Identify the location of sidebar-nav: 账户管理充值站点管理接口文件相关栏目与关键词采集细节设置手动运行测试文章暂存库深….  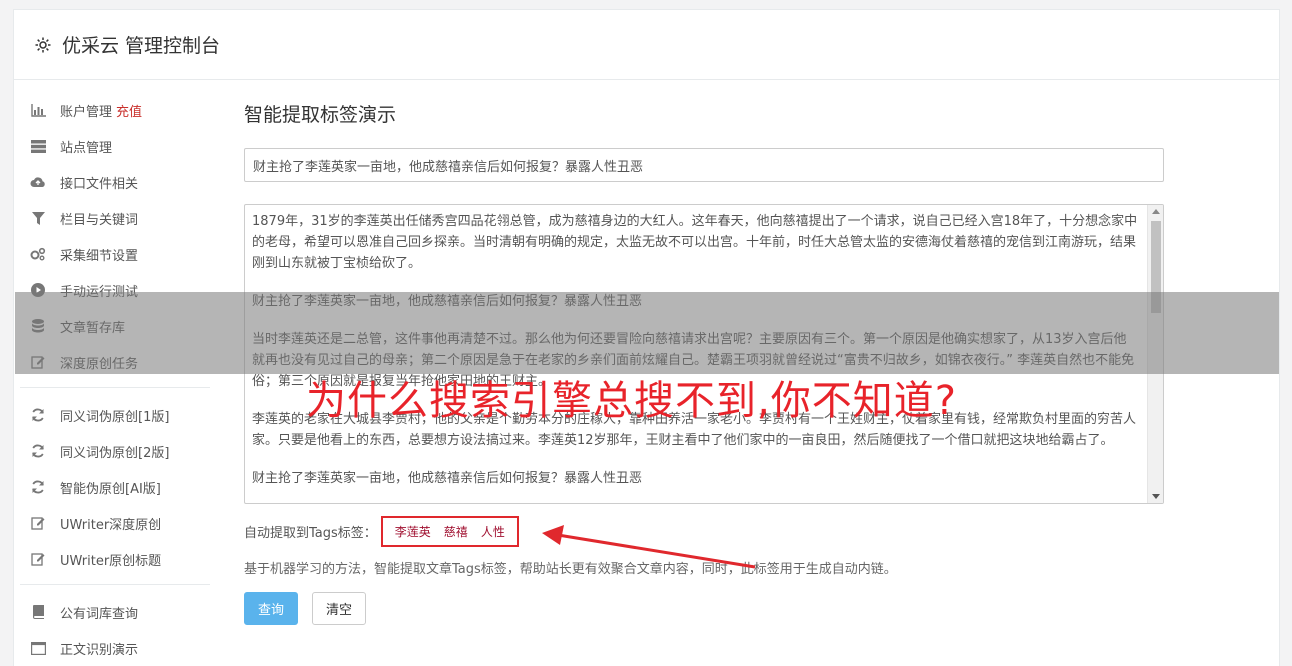
(115, 379).